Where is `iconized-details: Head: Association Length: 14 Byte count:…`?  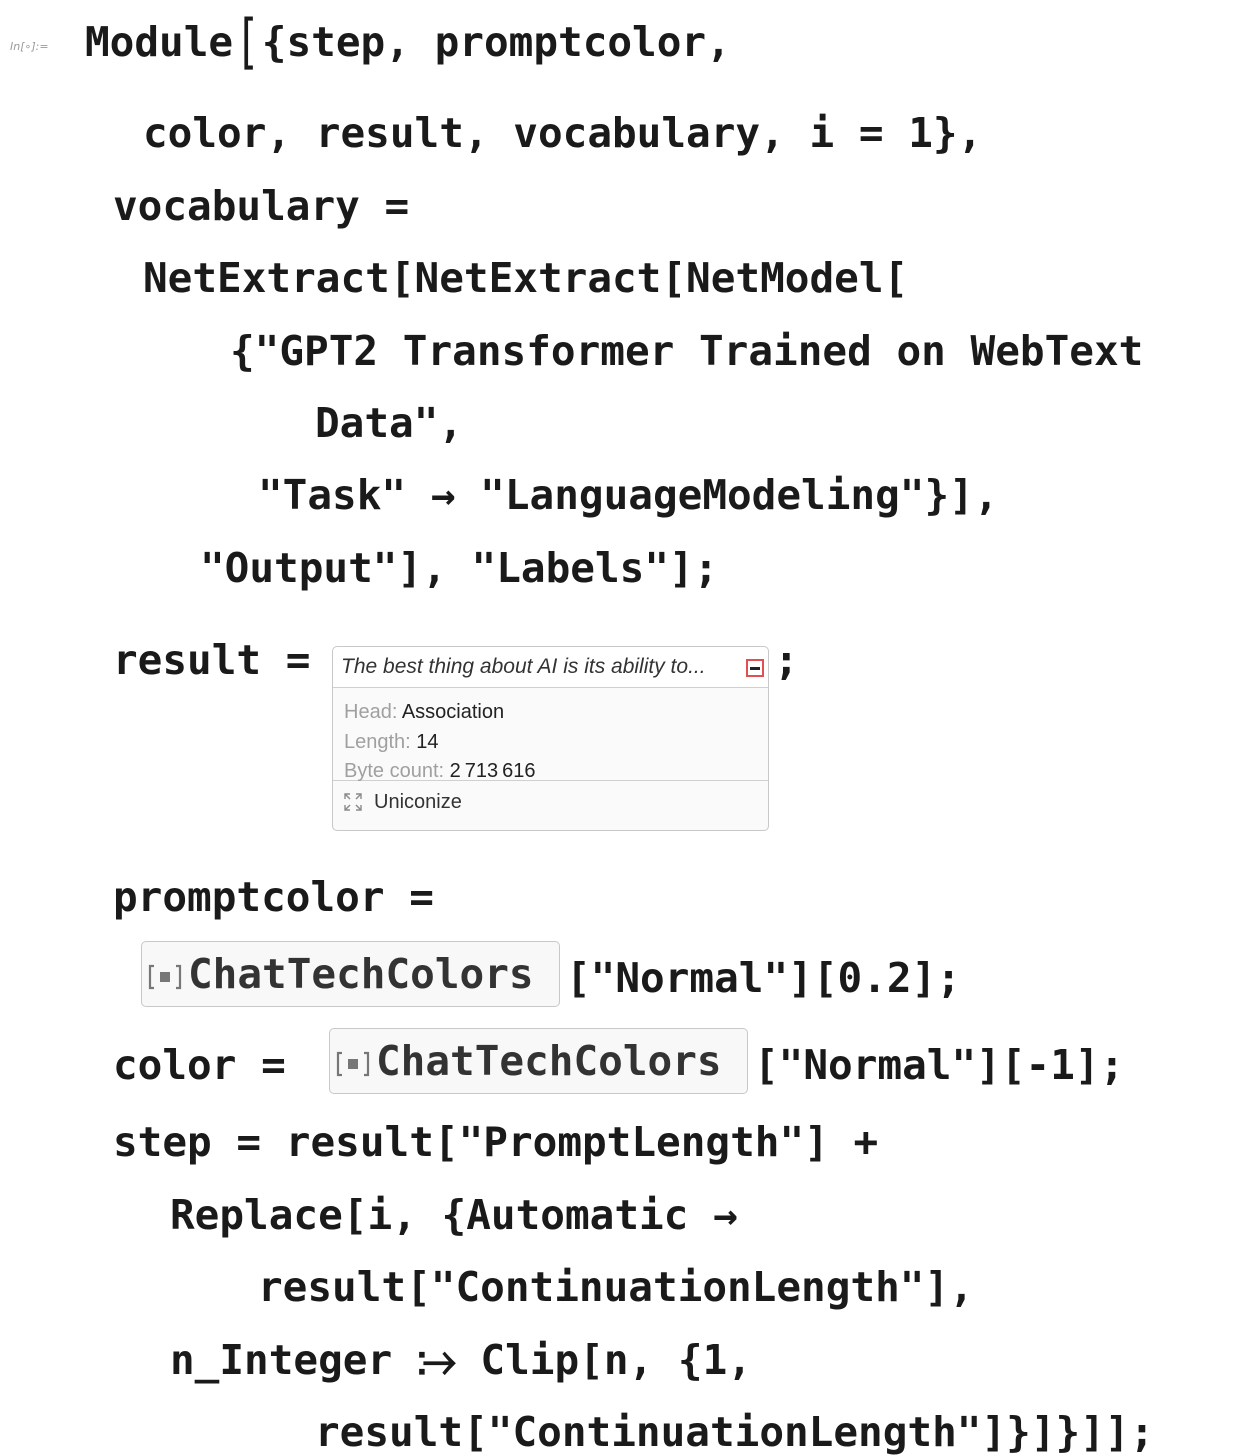
iconized-details: Head: Association Length: 14 Byte count:… is located at coordinates (550, 735).